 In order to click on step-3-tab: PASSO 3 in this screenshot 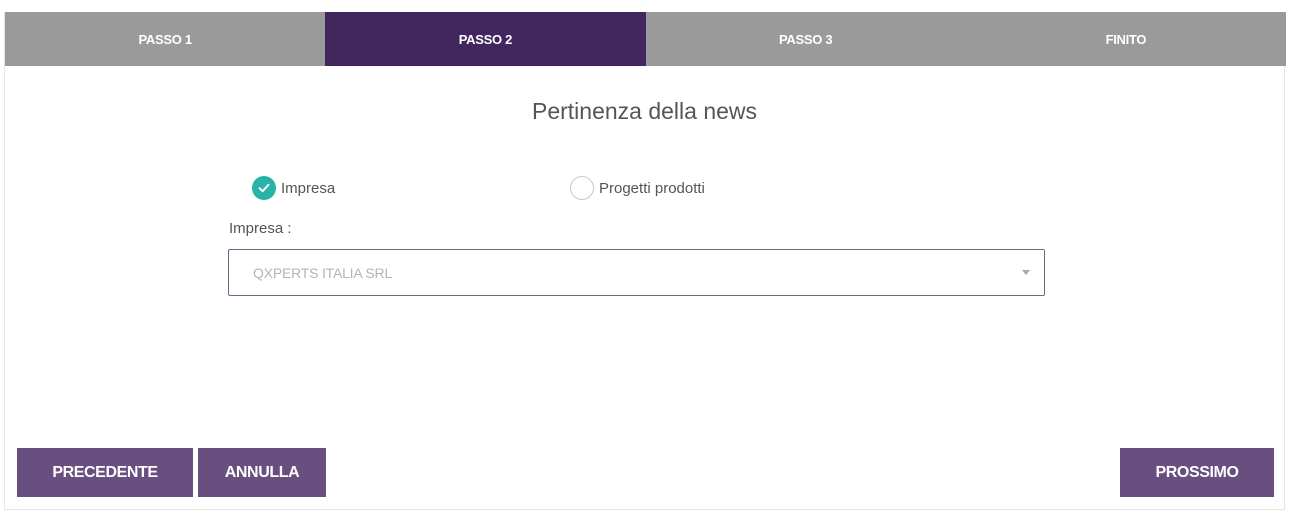, I will do `click(805, 39)`.